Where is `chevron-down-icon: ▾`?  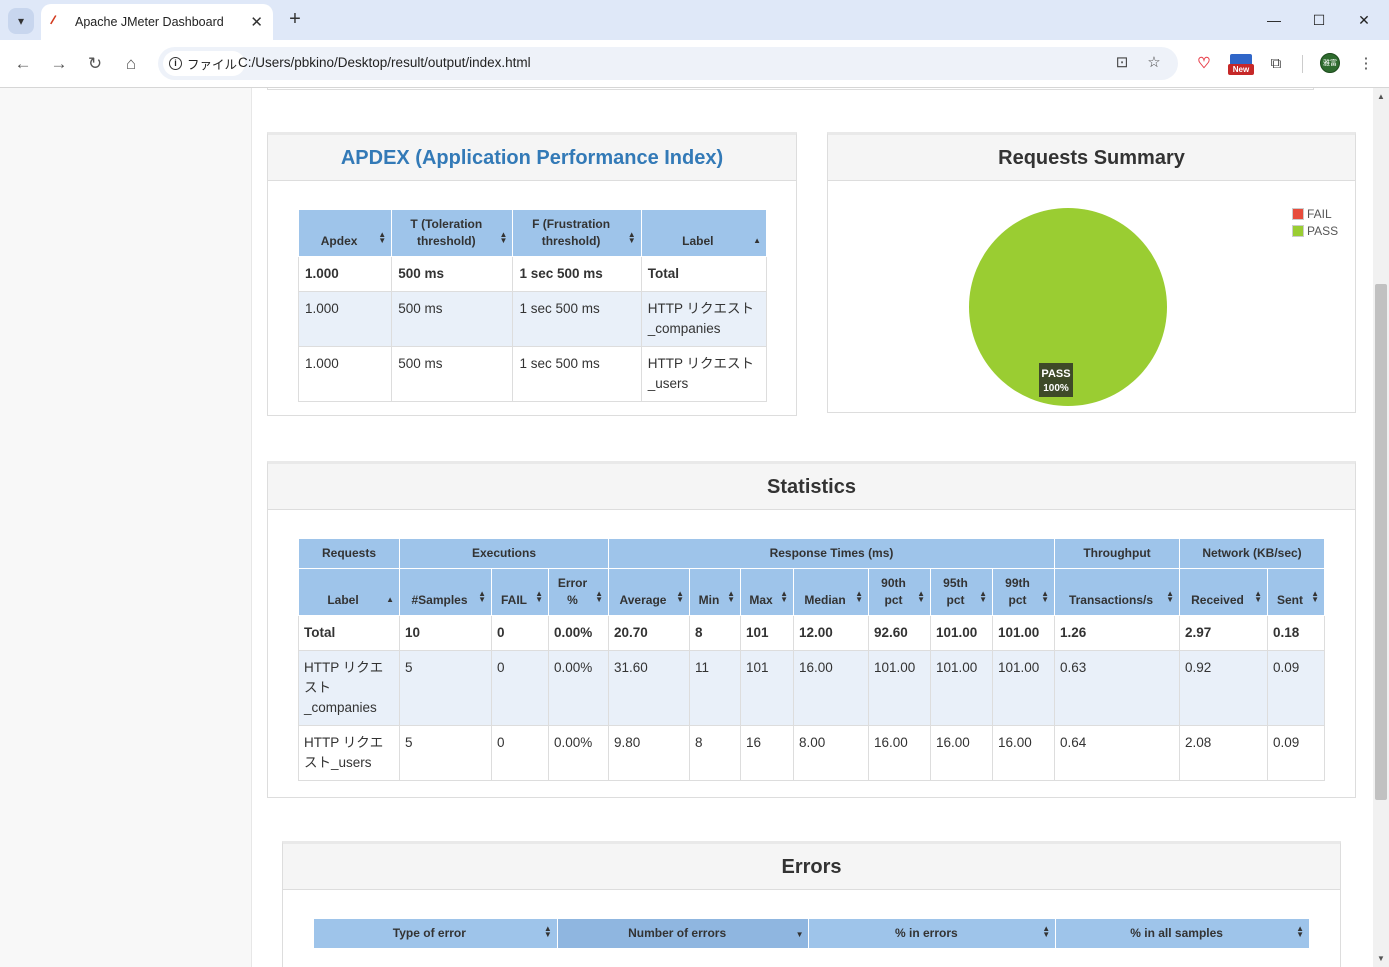 chevron-down-icon: ▾ is located at coordinates (21, 21).